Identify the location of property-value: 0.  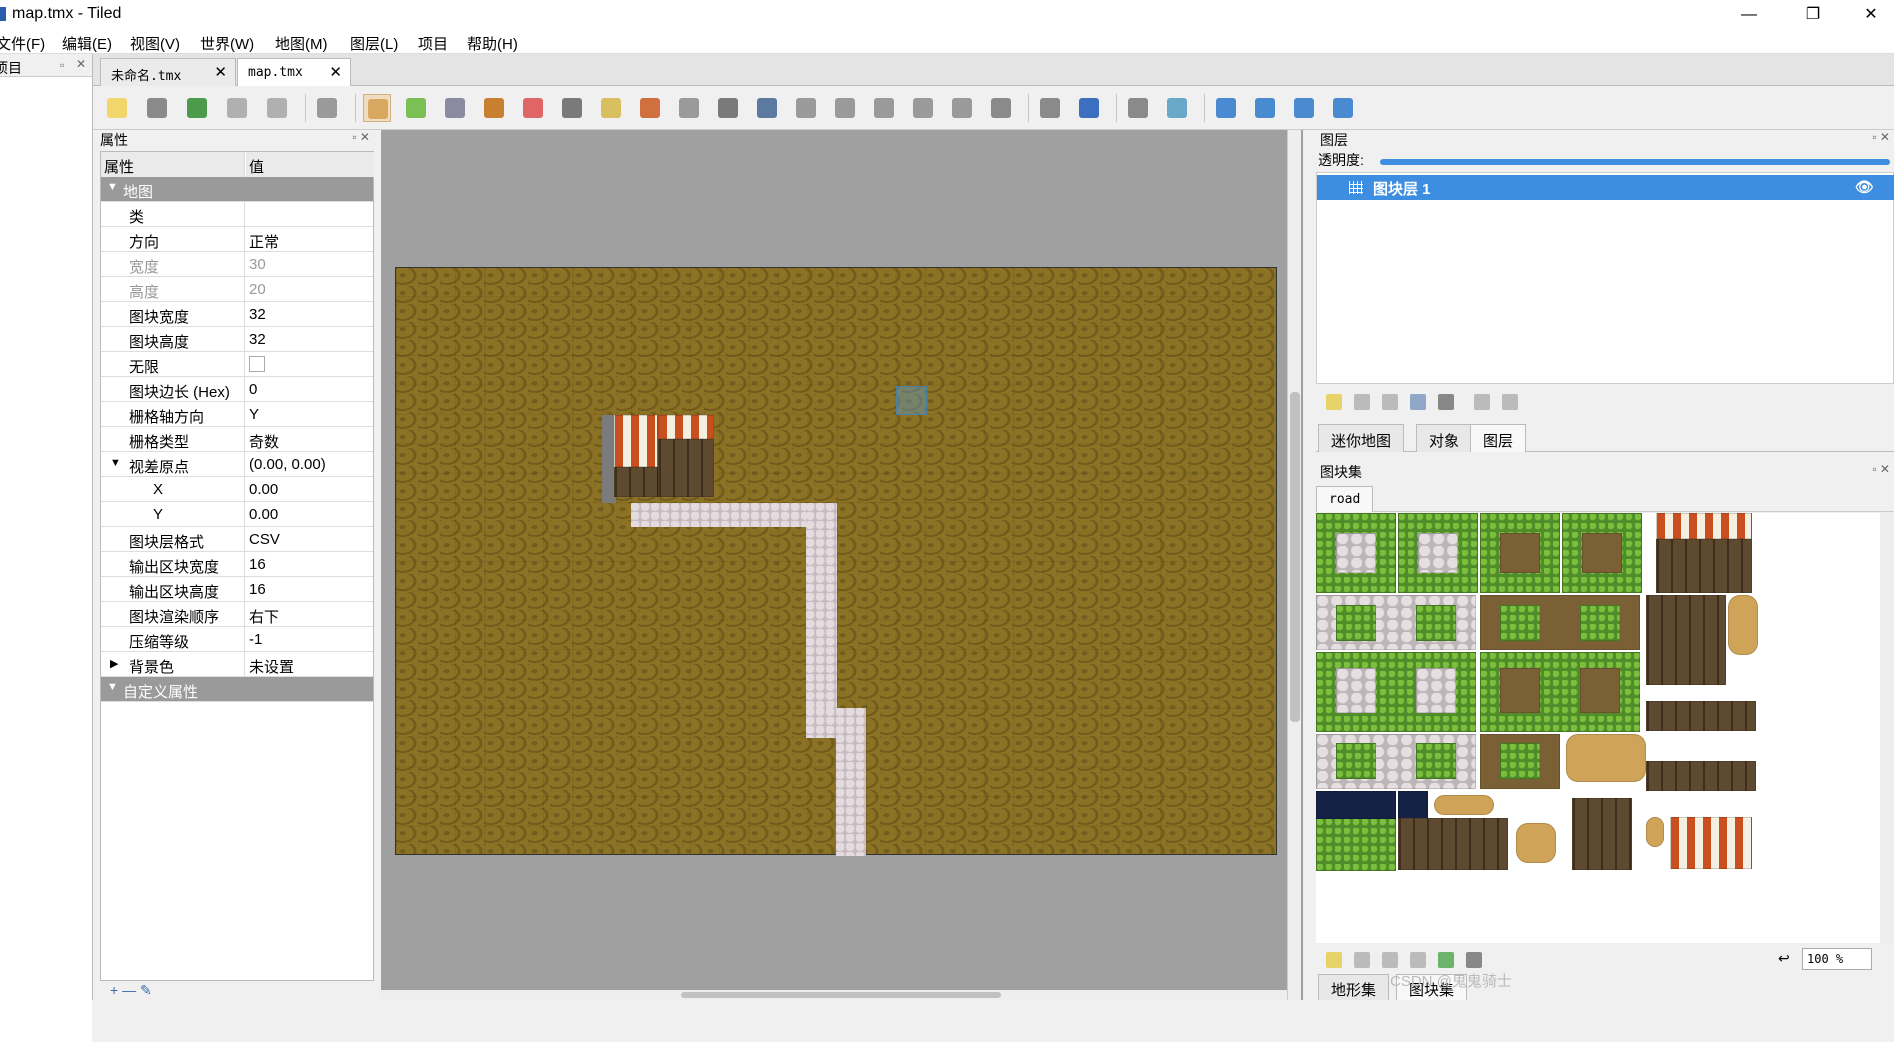
(310, 389).